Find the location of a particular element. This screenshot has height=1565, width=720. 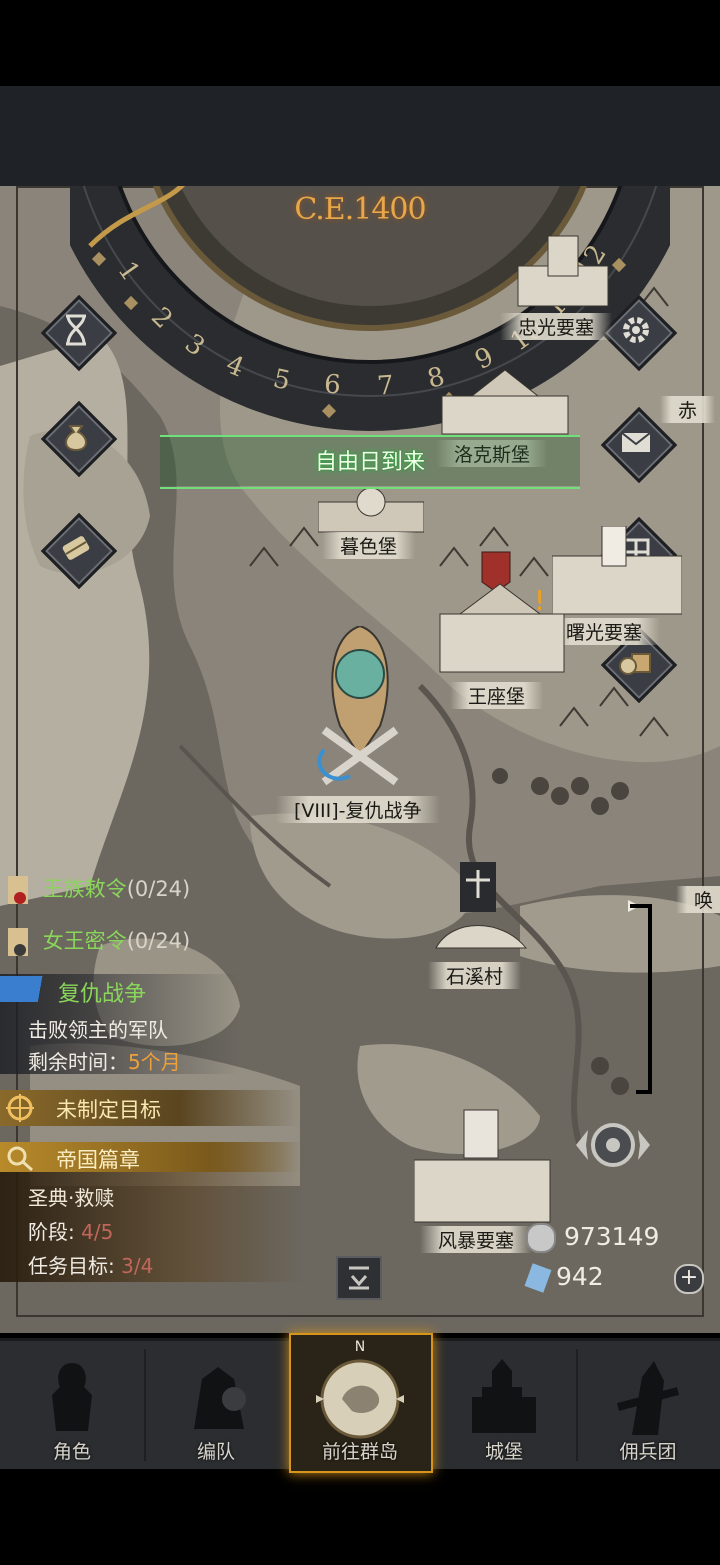

quest-goal: 未制定目标 is located at coordinates (150, 1108).